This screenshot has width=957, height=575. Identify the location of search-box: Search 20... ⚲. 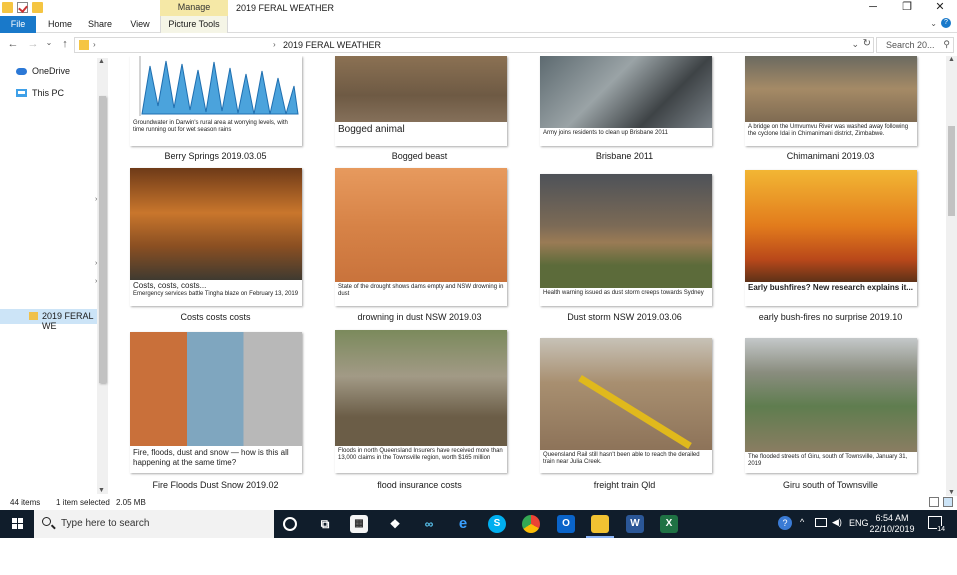
(915, 45).